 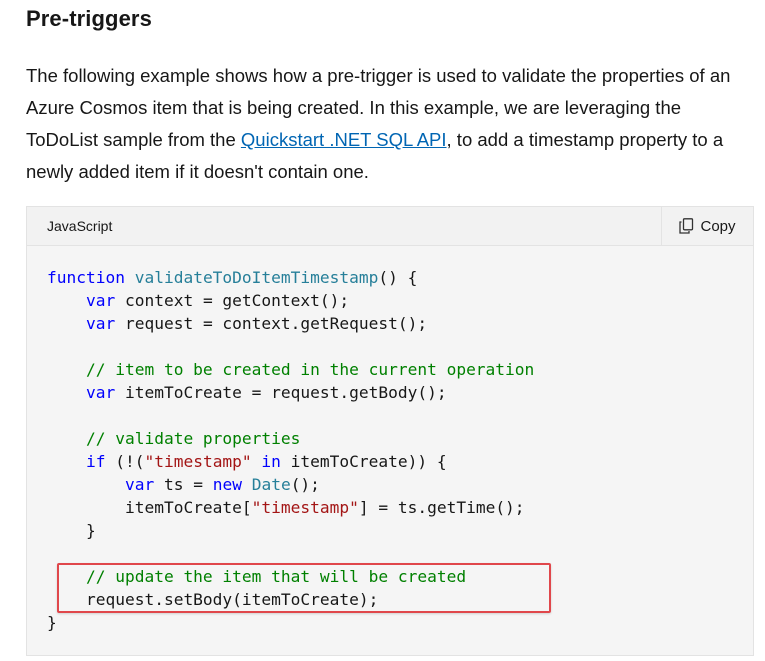 What do you see at coordinates (256, 277) in the screenshot?
I see `code-function-name: validateToDoItemTimestamp` at bounding box center [256, 277].